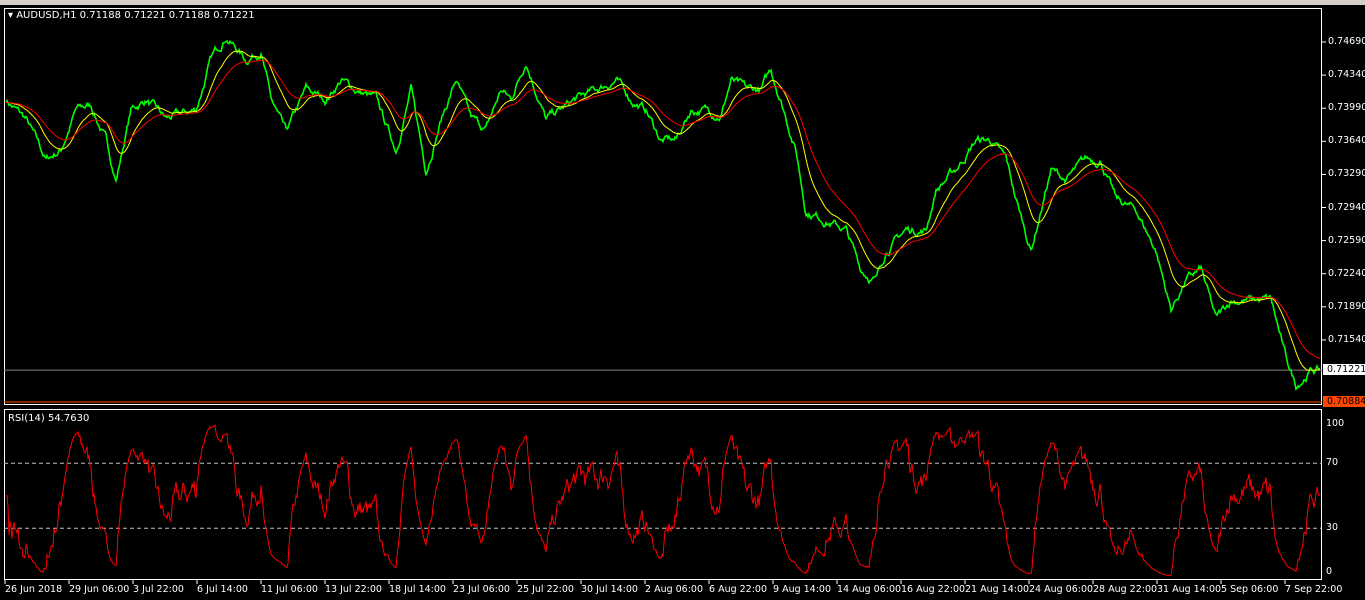  Describe the element at coordinates (674, 589) in the screenshot. I see `x-tick-label: 2 Aug 06:00` at that location.